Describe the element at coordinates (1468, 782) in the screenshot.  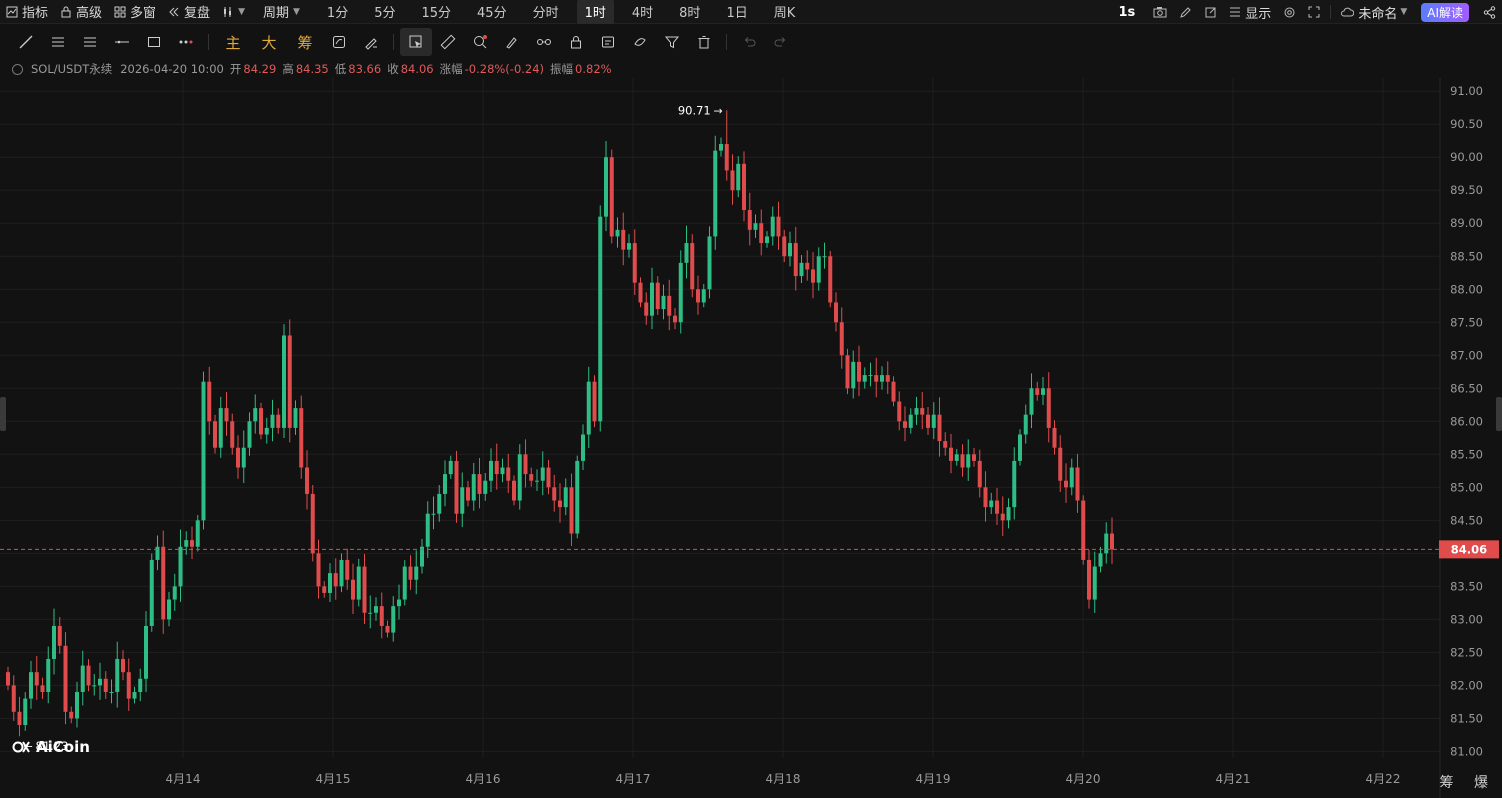
I see `chips-liquidation-labels: 筹 爆` at that location.